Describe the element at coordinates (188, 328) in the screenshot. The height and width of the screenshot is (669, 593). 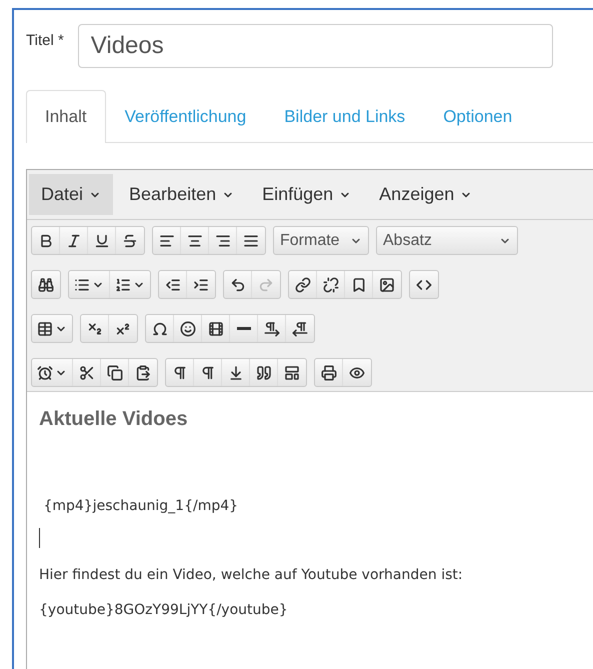
I see `smiley-icon` at that location.